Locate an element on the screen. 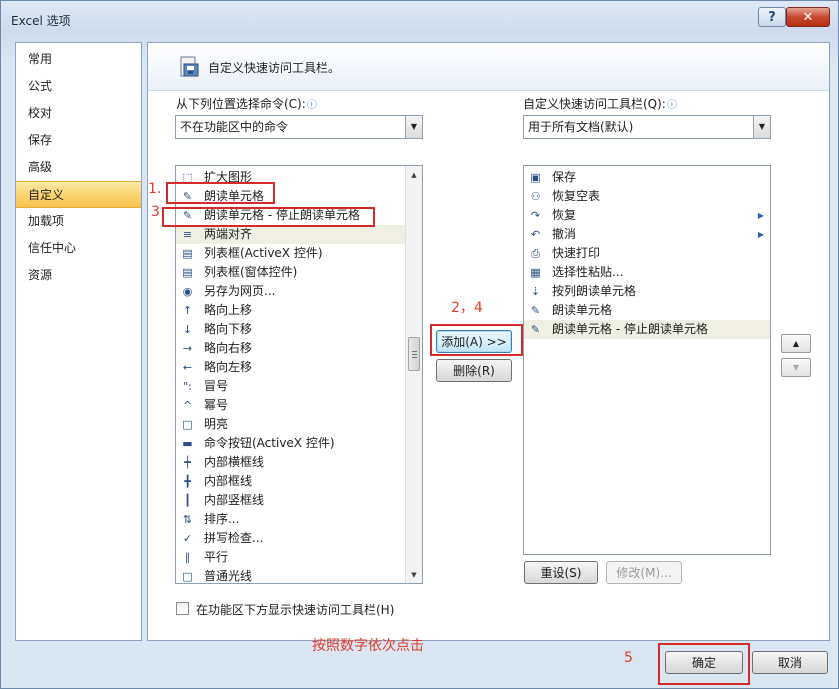 The width and height of the screenshot is (839, 689). nav-item-proofing: 校对 is located at coordinates (78, 113).